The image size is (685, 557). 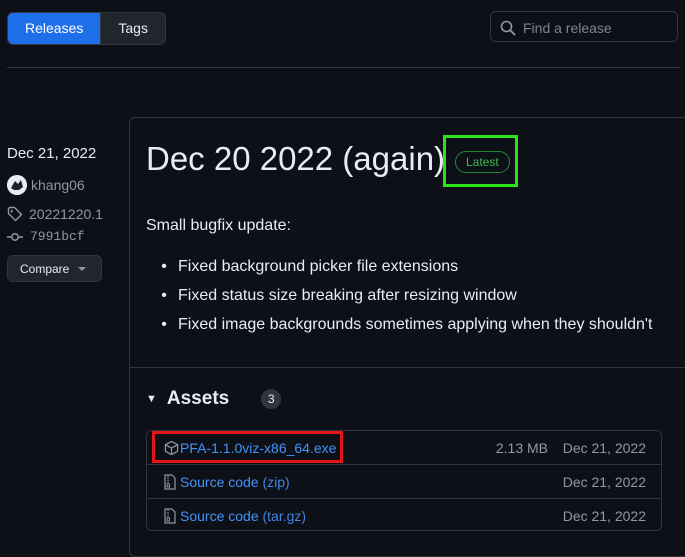 I want to click on assets-count: 3, so click(x=271, y=399).